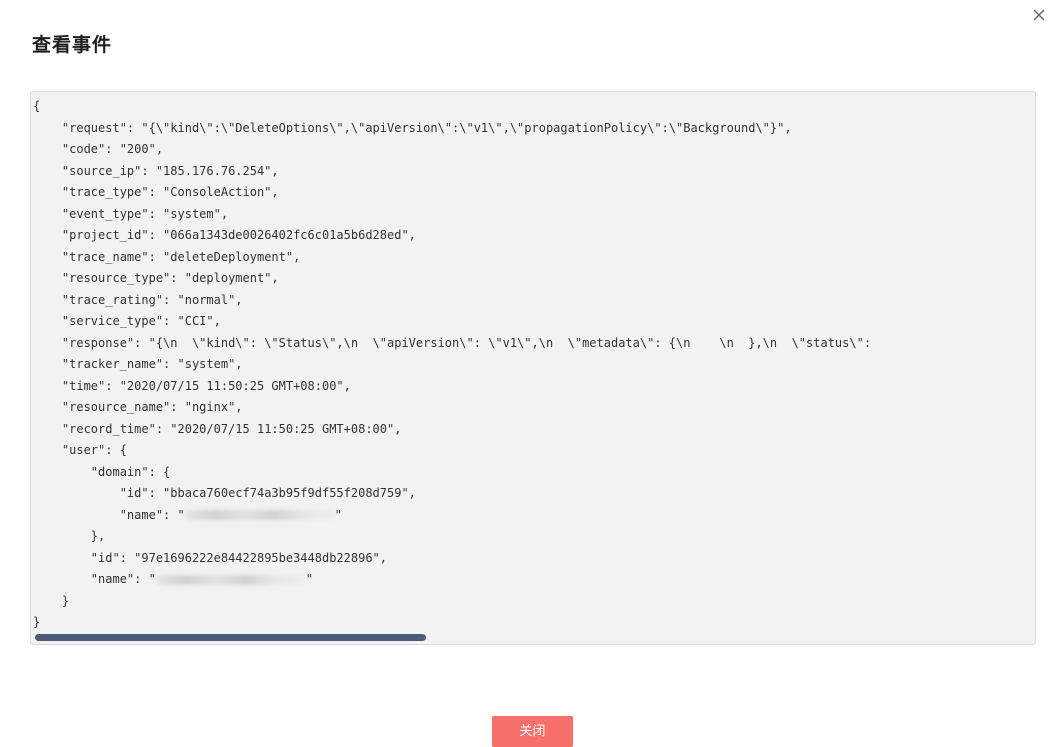 The width and height of the screenshot is (1053, 747). What do you see at coordinates (138, 299) in the screenshot?
I see `json-line: "trace_rating": "normal",` at bounding box center [138, 299].